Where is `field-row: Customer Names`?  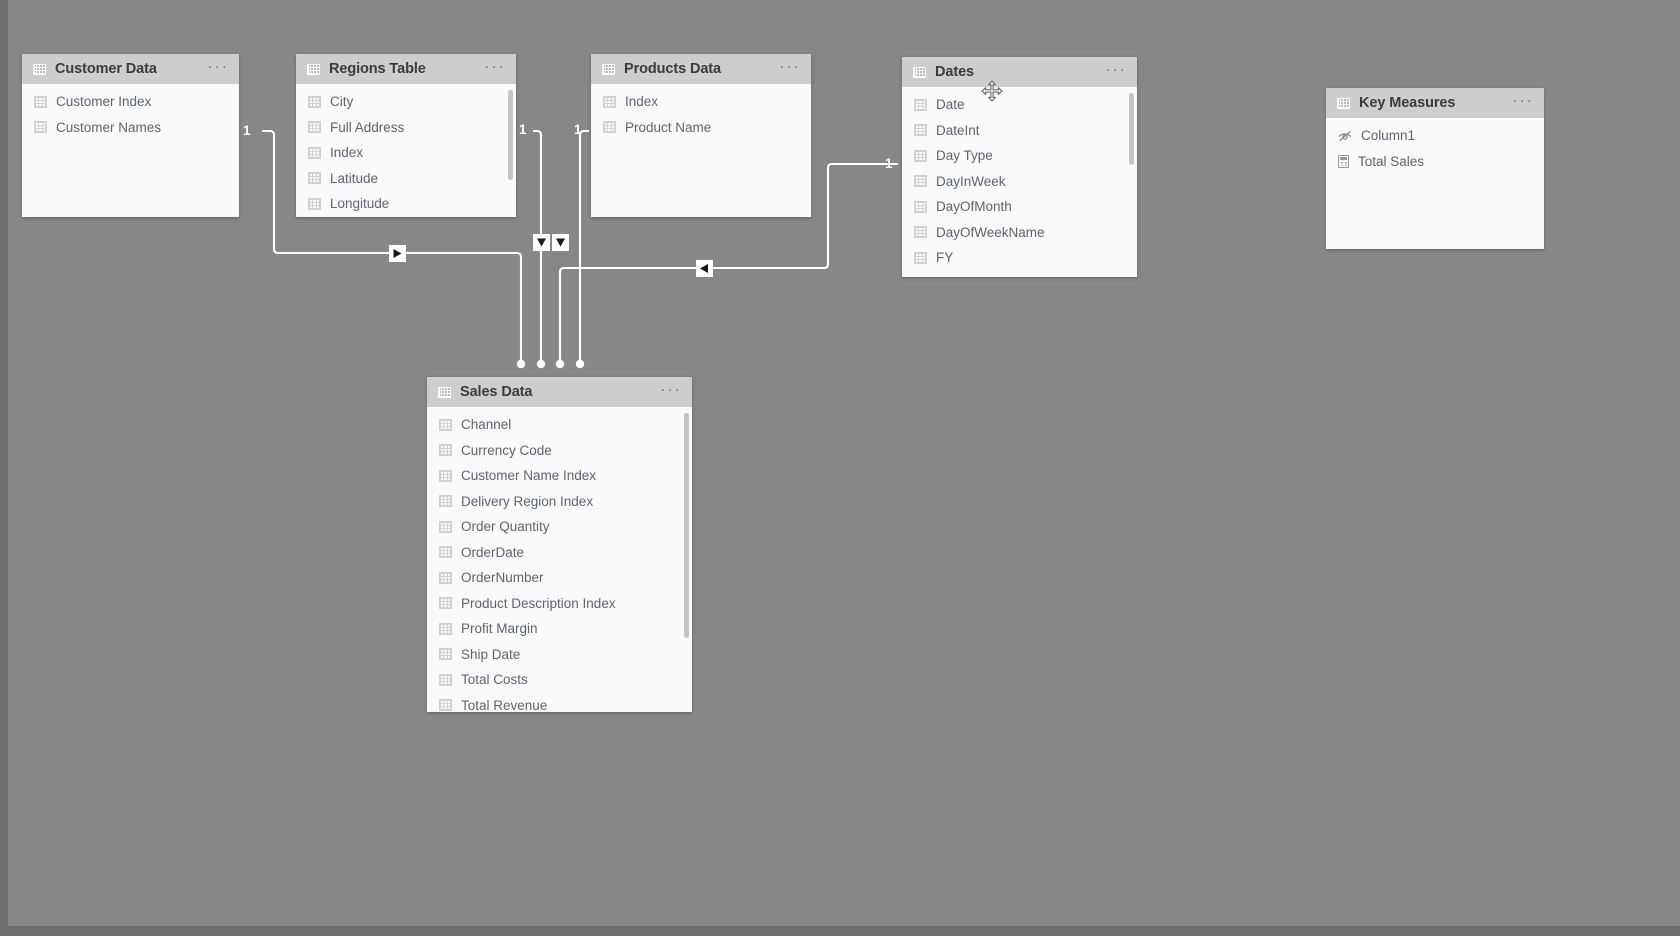
field-row: Customer Names is located at coordinates (130, 128).